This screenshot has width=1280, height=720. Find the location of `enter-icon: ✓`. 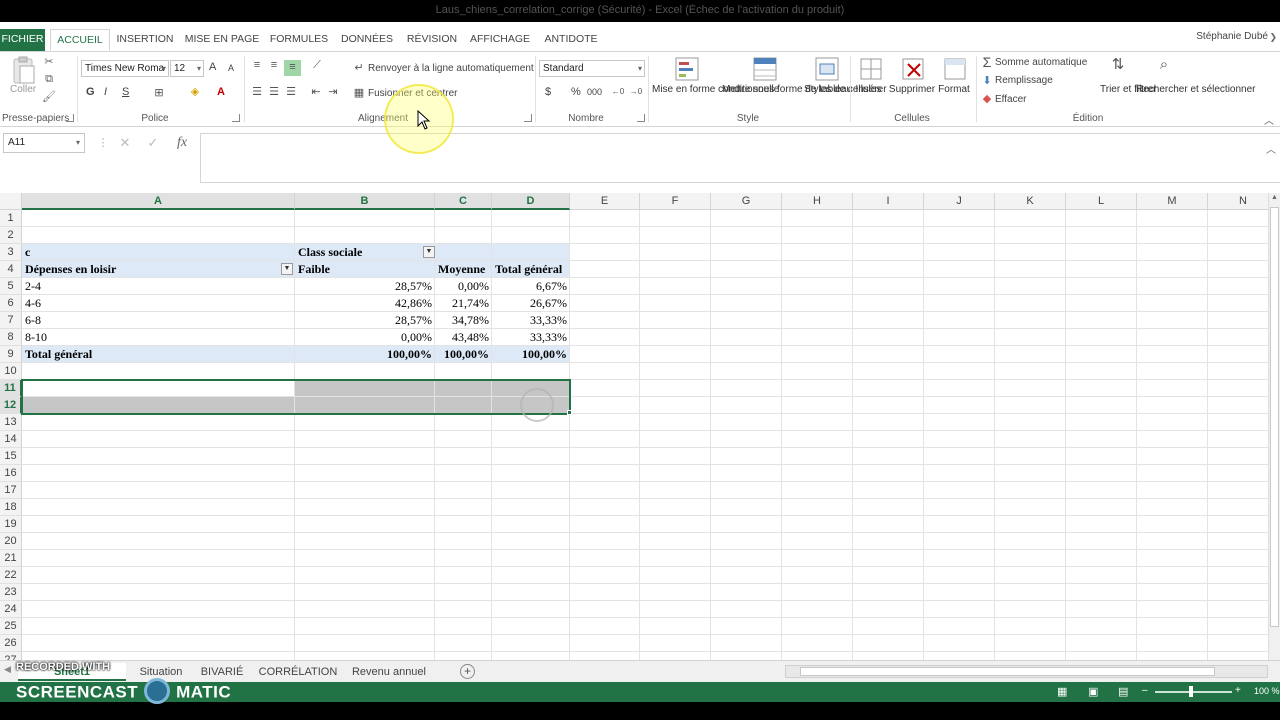

enter-icon: ✓ is located at coordinates (153, 143).